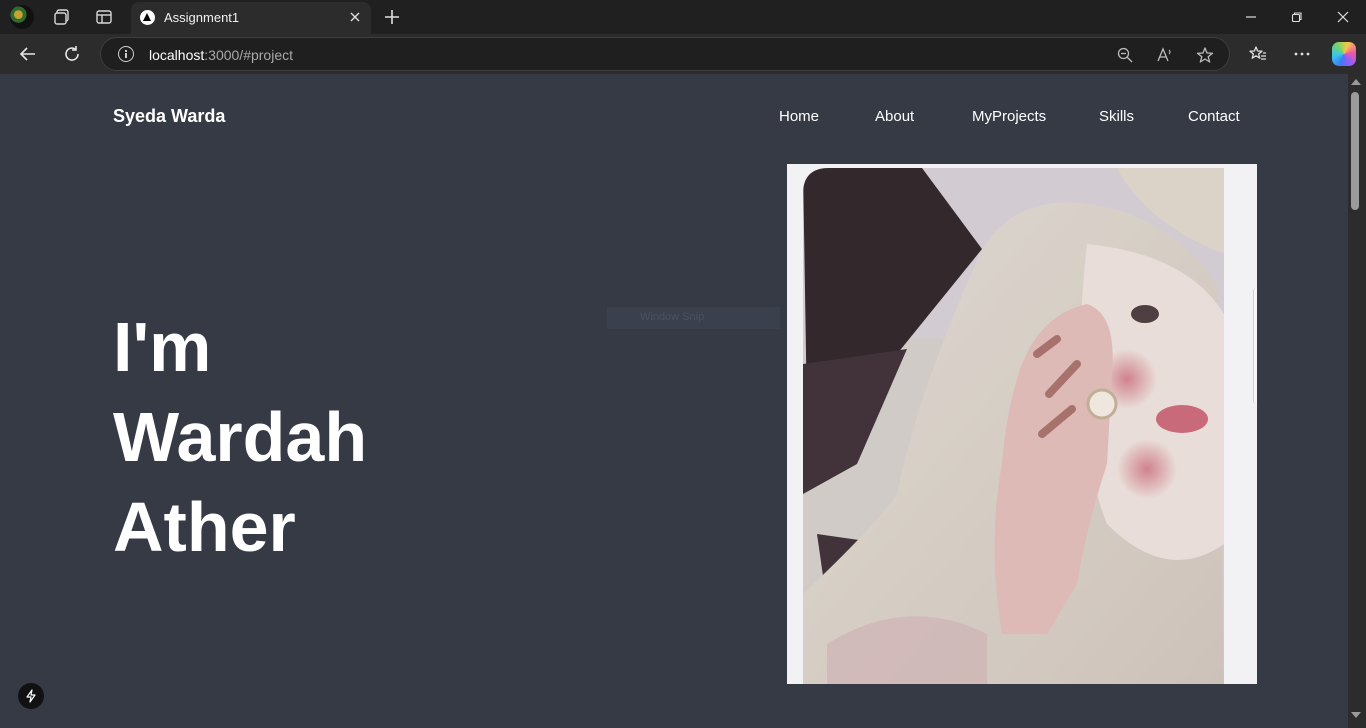 This screenshot has width=1366, height=728. I want to click on copilot-icon, so click(1344, 54).